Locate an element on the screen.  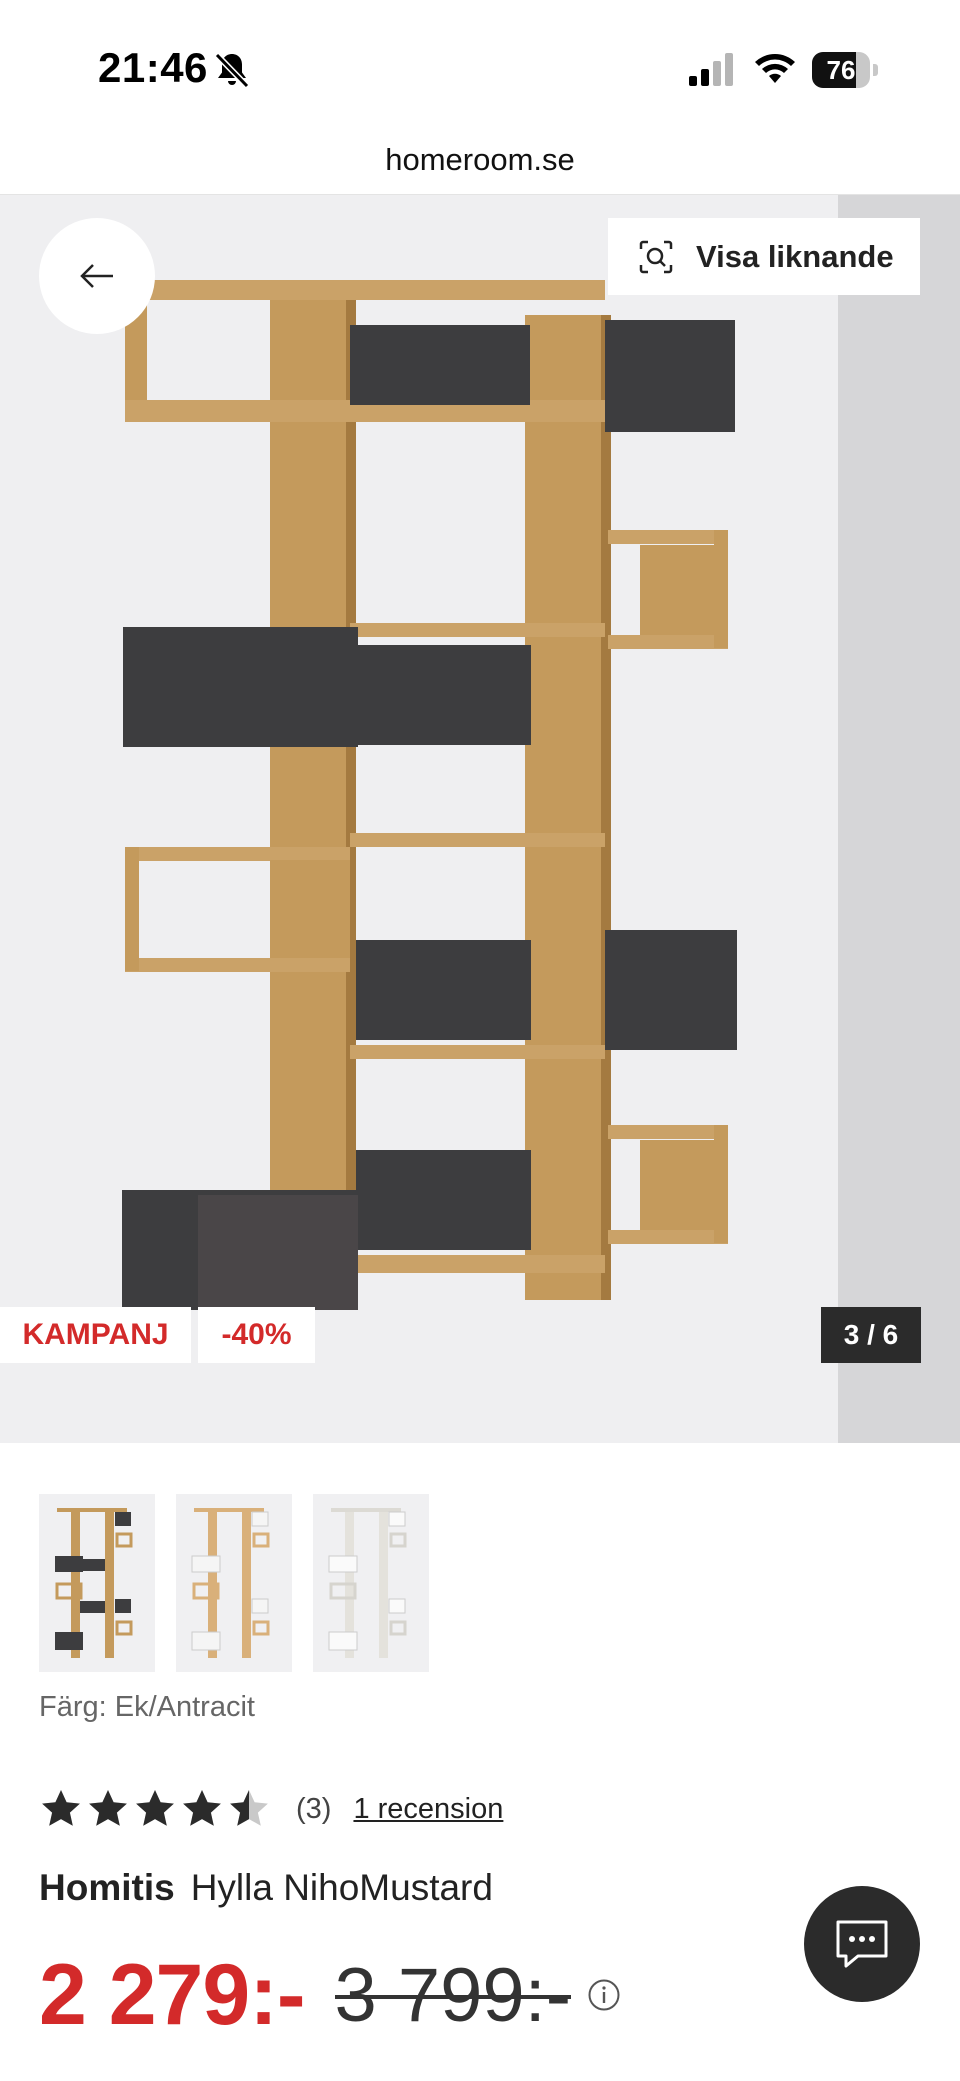
back-button is located at coordinates (97, 276).